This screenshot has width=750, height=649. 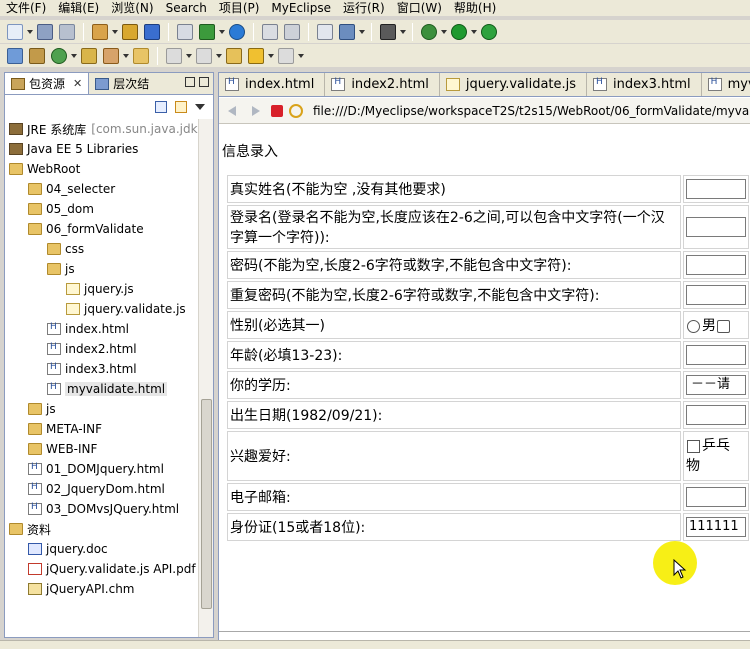 What do you see at coordinates (15, 55) in the screenshot?
I see `new-class-icon` at bounding box center [15, 55].